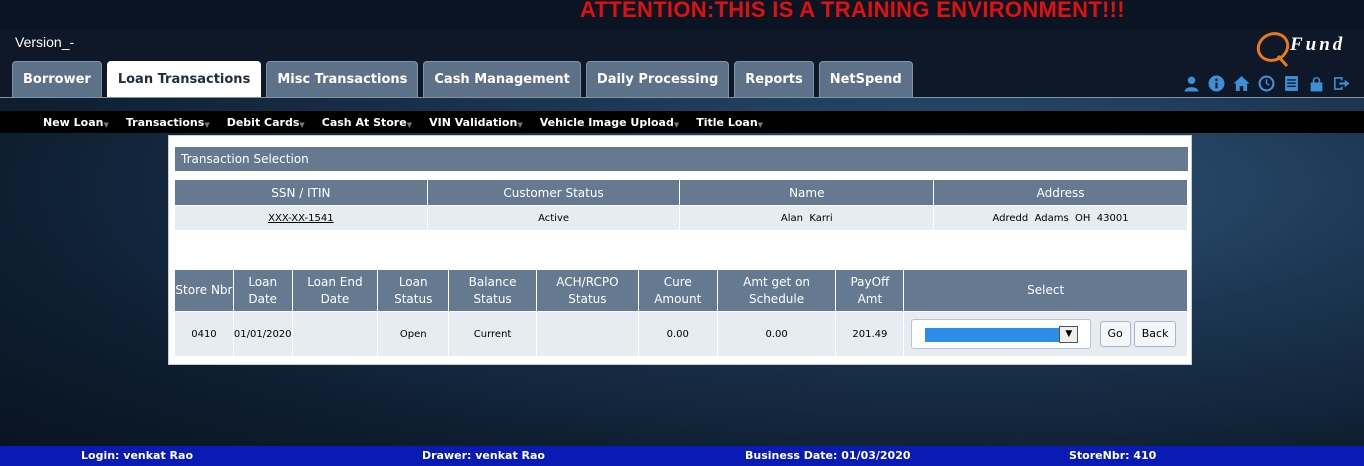 This screenshot has height=466, width=1364. I want to click on tab-netspend: NetSpend, so click(865, 79).